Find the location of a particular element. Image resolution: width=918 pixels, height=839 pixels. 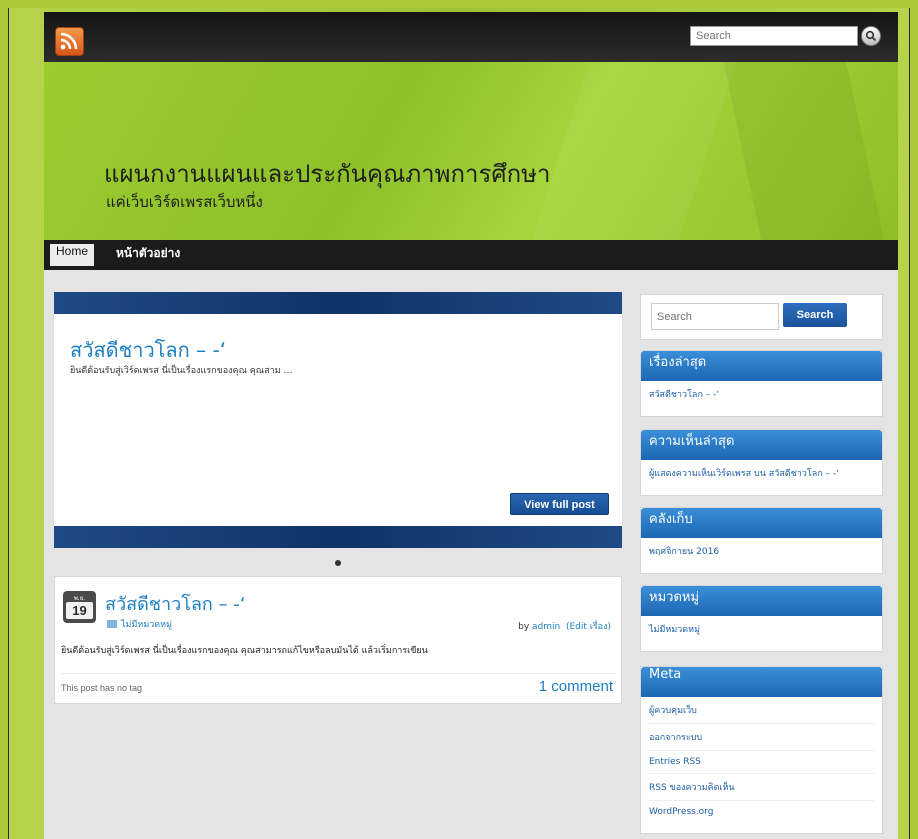

widget-title: เรื่องล่าสุด is located at coordinates (761, 366).